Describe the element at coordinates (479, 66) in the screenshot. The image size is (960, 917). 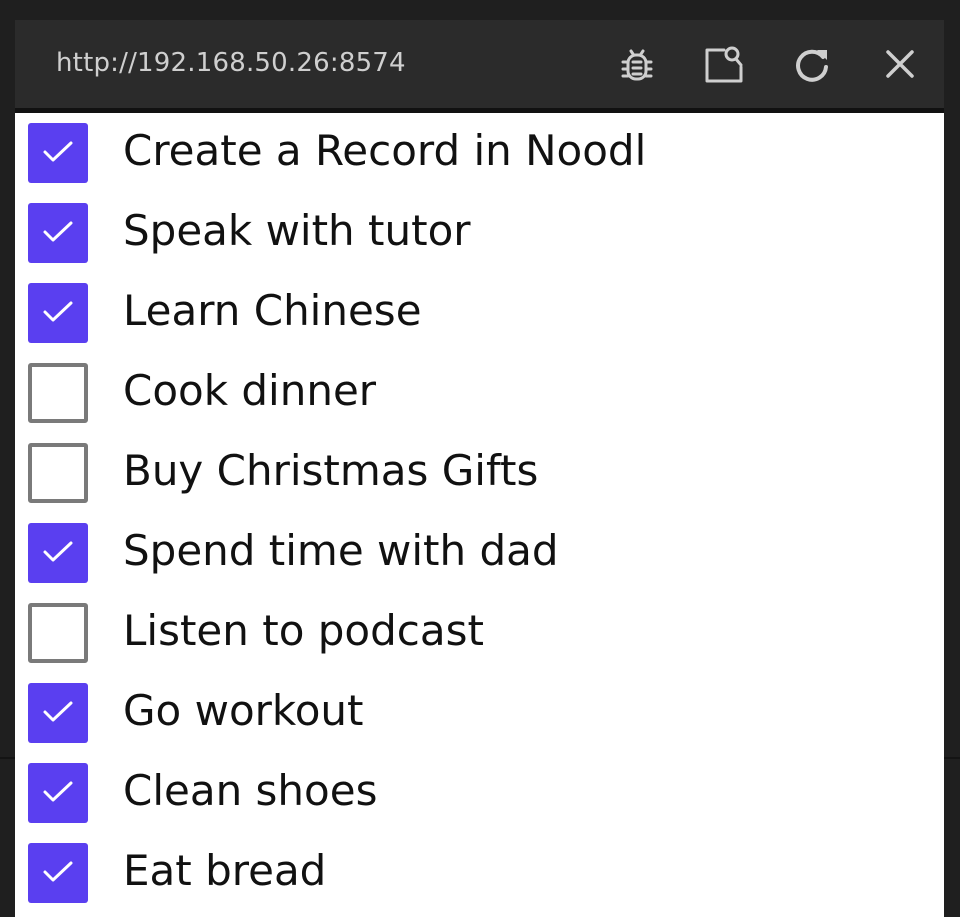
I see `title-bar: http://192.168.50.26:8574` at that location.